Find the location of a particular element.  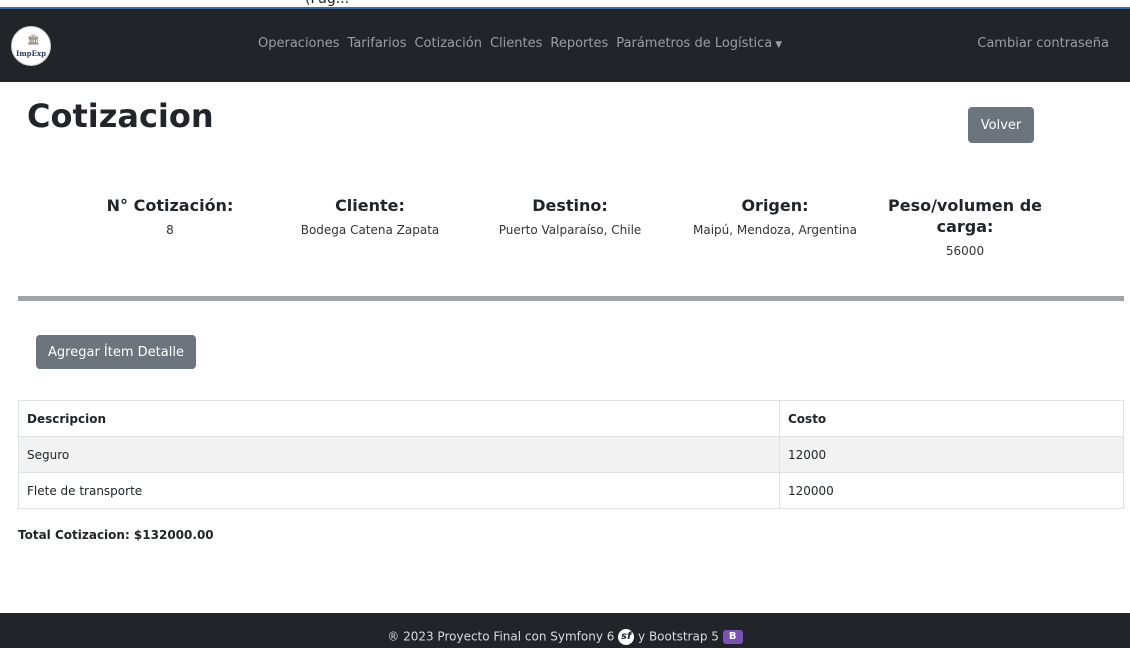

client-label: Cliente: is located at coordinates (370, 205).